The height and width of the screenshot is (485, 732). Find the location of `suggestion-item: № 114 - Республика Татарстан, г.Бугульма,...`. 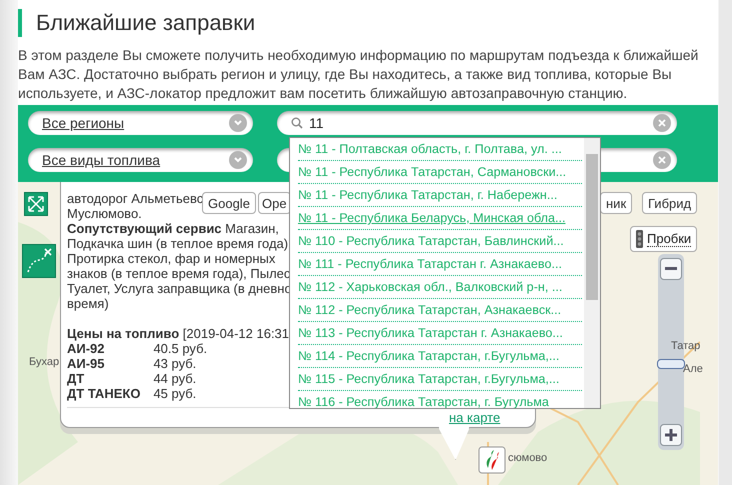

suggestion-item: № 114 - Республика Татарстан, г.Бугульма,... is located at coordinates (440, 356).